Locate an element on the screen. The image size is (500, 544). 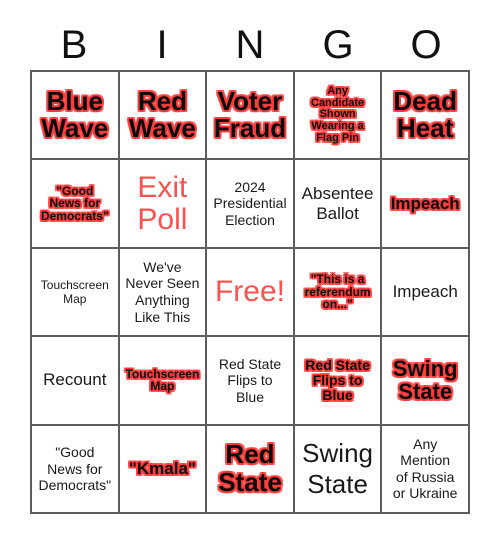
bingo-cell-r4c1: Recount is located at coordinates (76, 381).